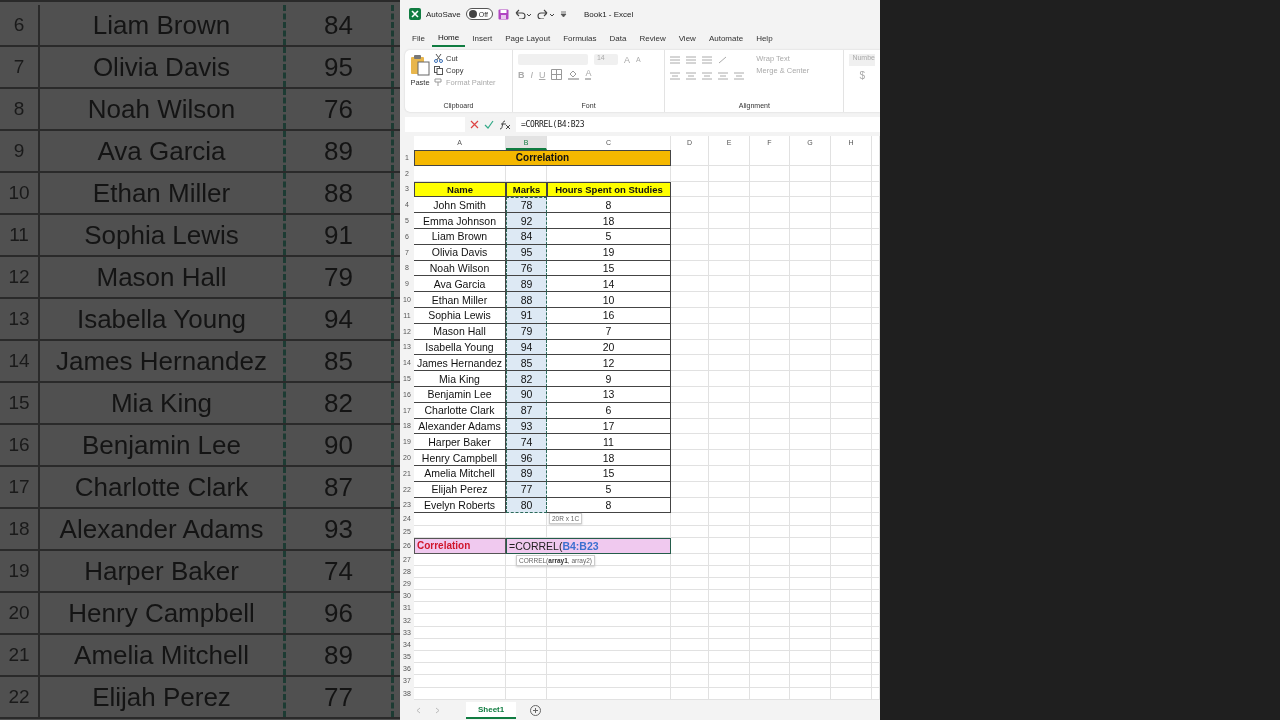 The width and height of the screenshot is (1280, 720). I want to click on customize-icon, so click(563, 14).